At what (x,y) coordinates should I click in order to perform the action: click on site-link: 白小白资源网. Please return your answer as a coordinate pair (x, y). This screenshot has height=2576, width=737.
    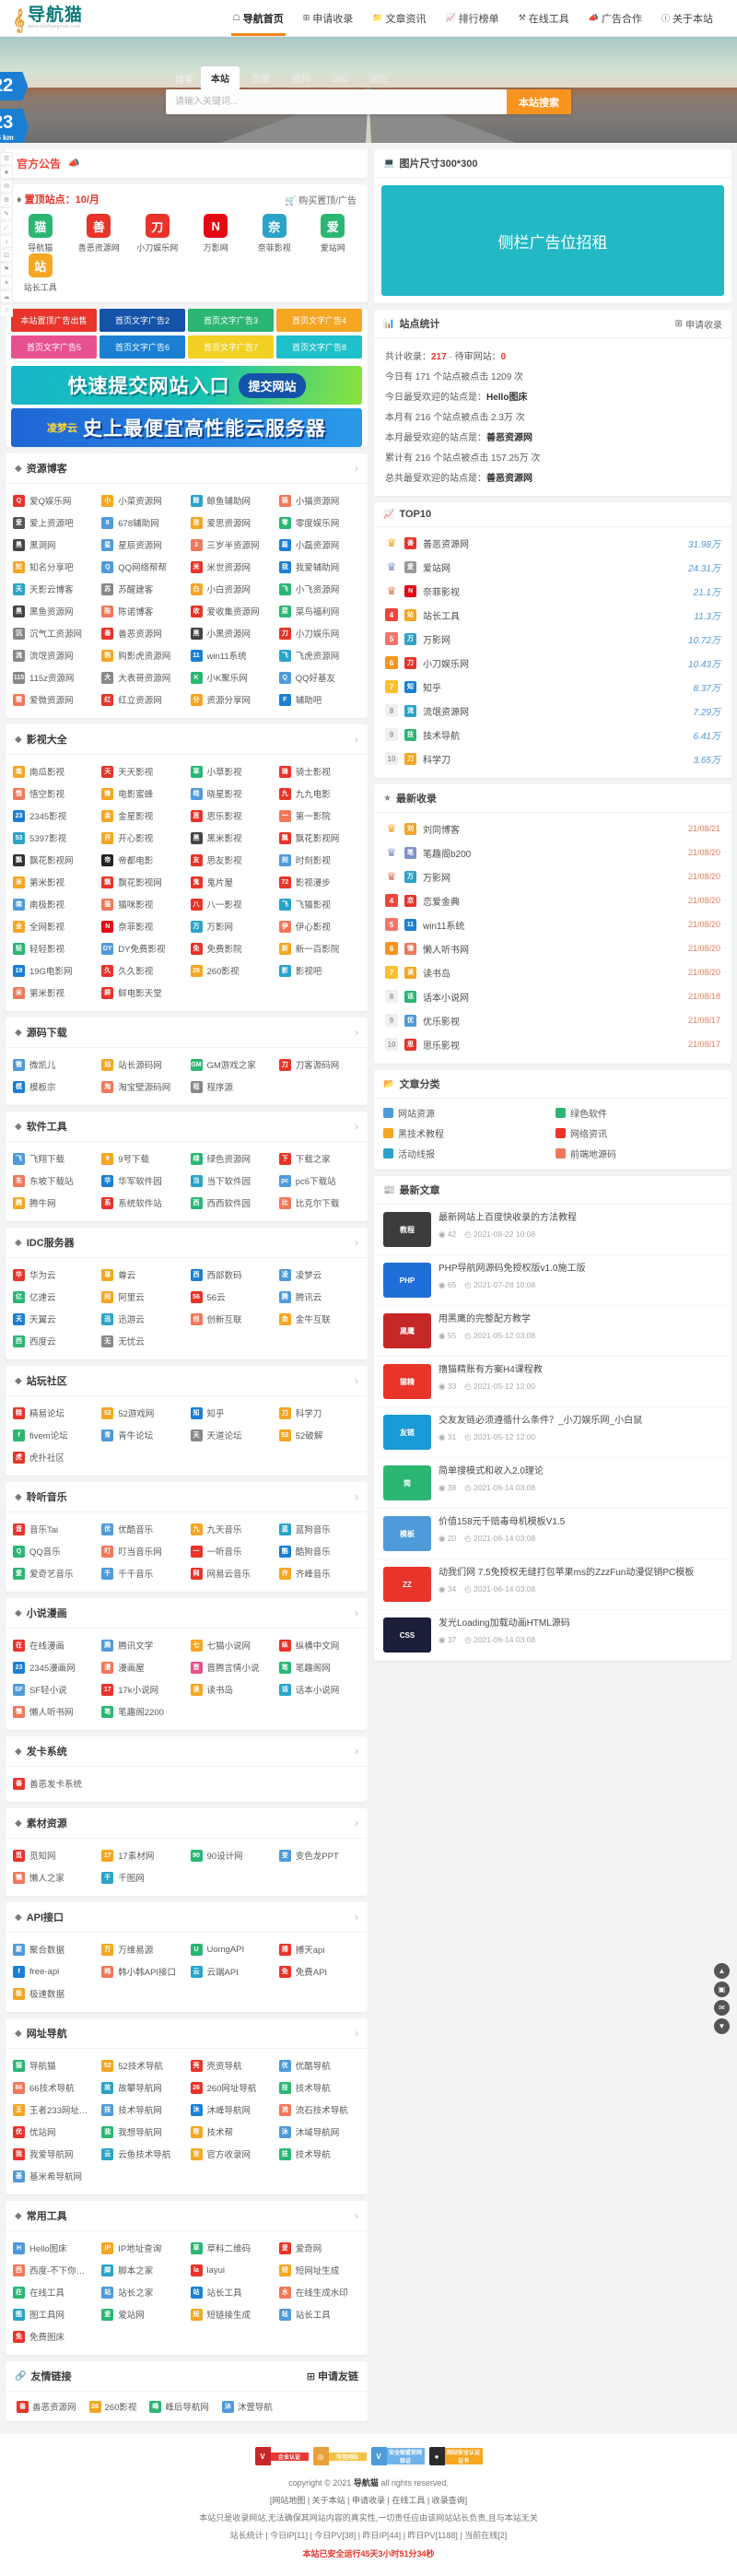
    Looking at the image, I should click on (231, 589).